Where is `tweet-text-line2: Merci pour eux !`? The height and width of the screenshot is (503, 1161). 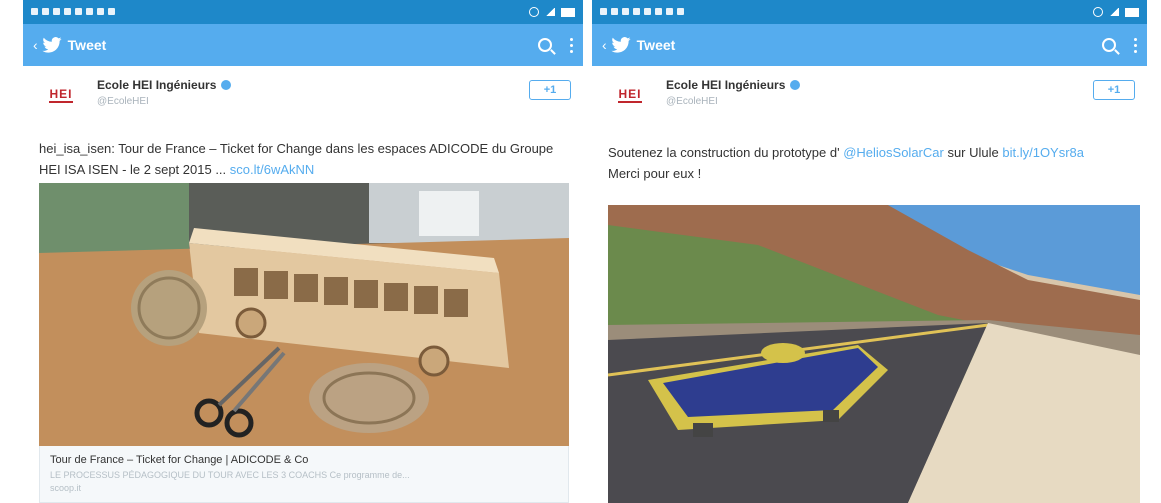
tweet-text-line2: Merci pour eux ! is located at coordinates (655, 173).